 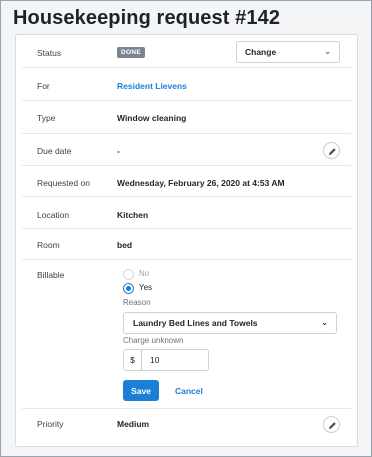 What do you see at coordinates (152, 118) in the screenshot?
I see `type-value: Window cleaning` at bounding box center [152, 118].